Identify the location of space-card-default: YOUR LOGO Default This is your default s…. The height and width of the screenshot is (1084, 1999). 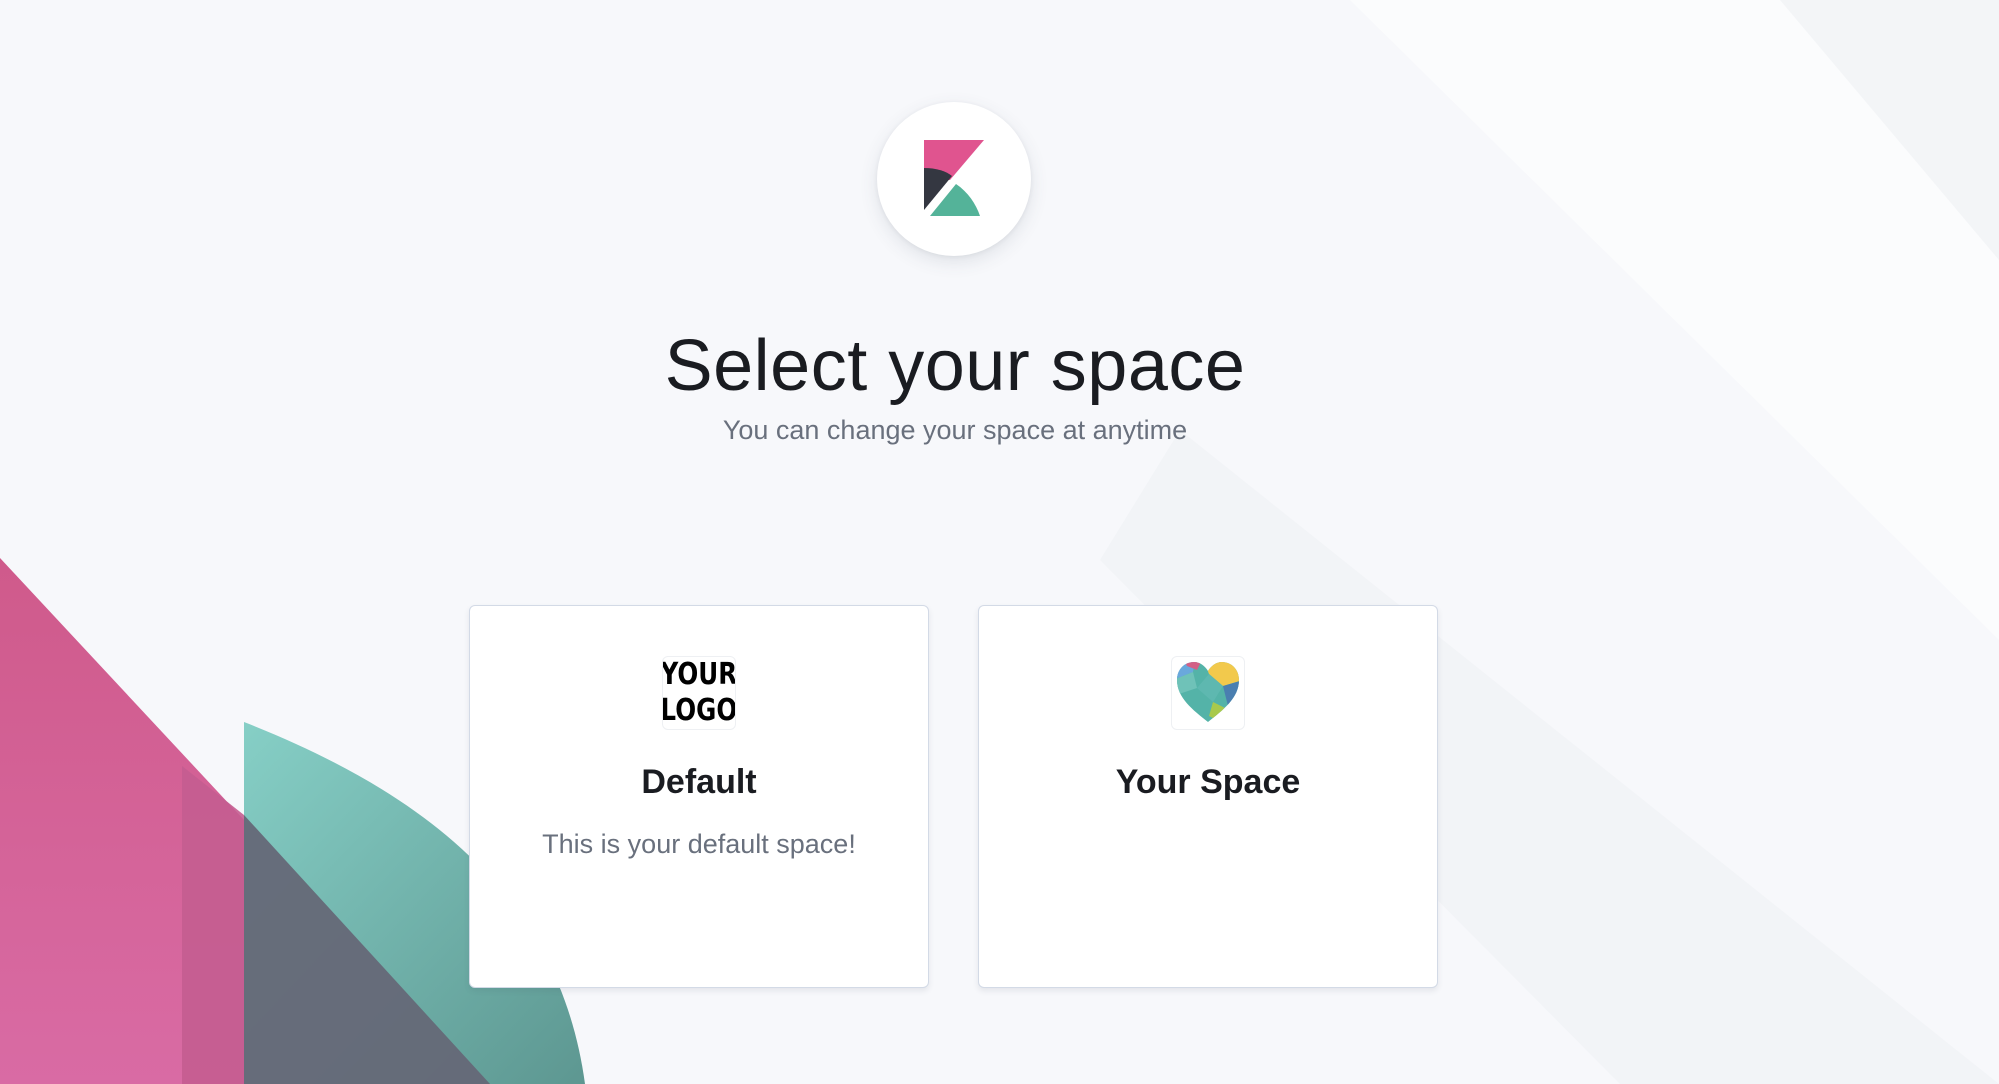
(699, 796).